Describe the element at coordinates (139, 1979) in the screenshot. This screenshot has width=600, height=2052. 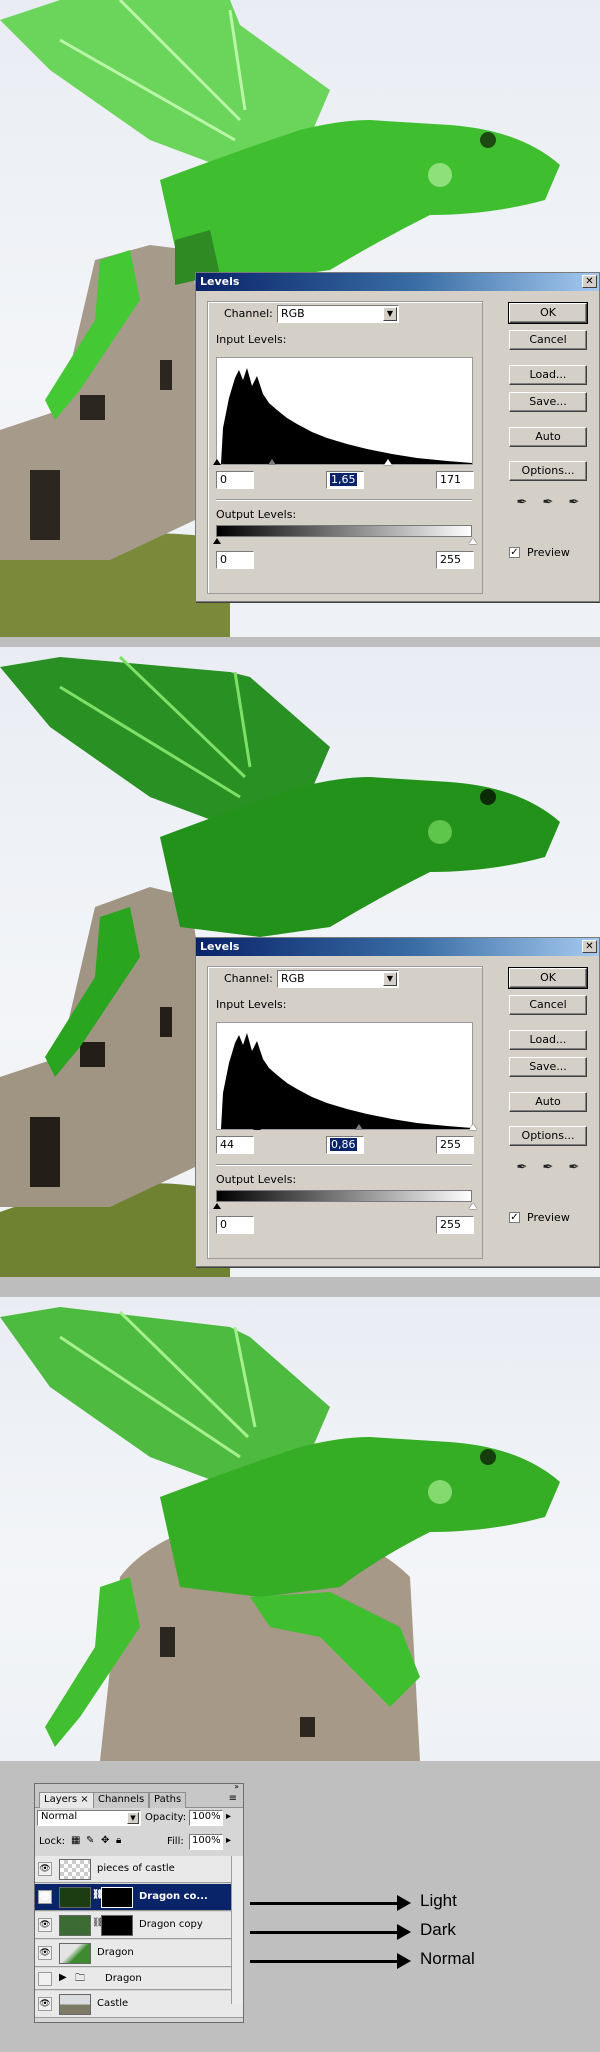
I see `layer-group-row: ▶ 🗀 Dragon` at that location.